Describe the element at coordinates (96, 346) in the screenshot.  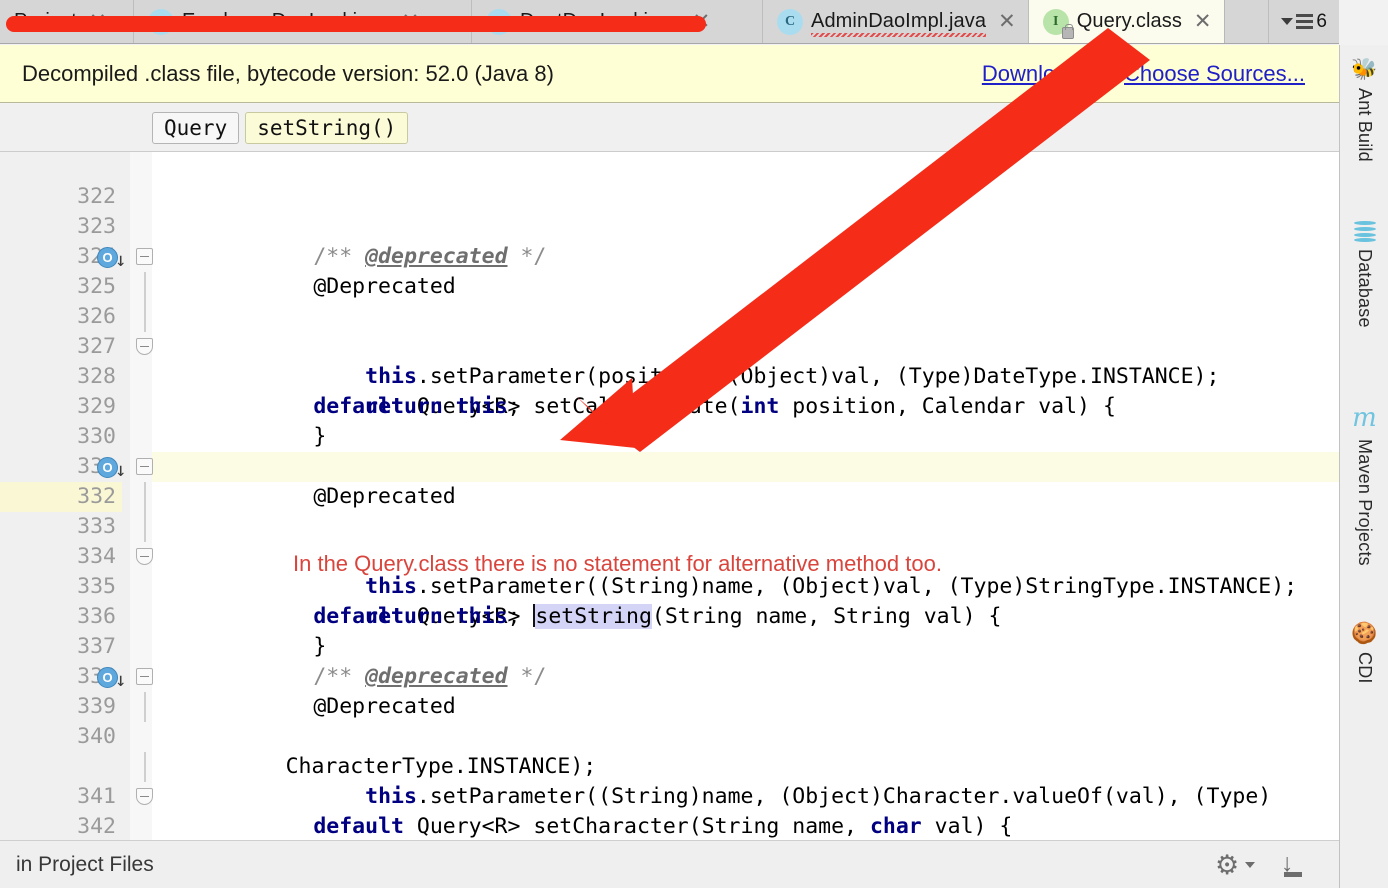
I see `line-number: 327` at that location.